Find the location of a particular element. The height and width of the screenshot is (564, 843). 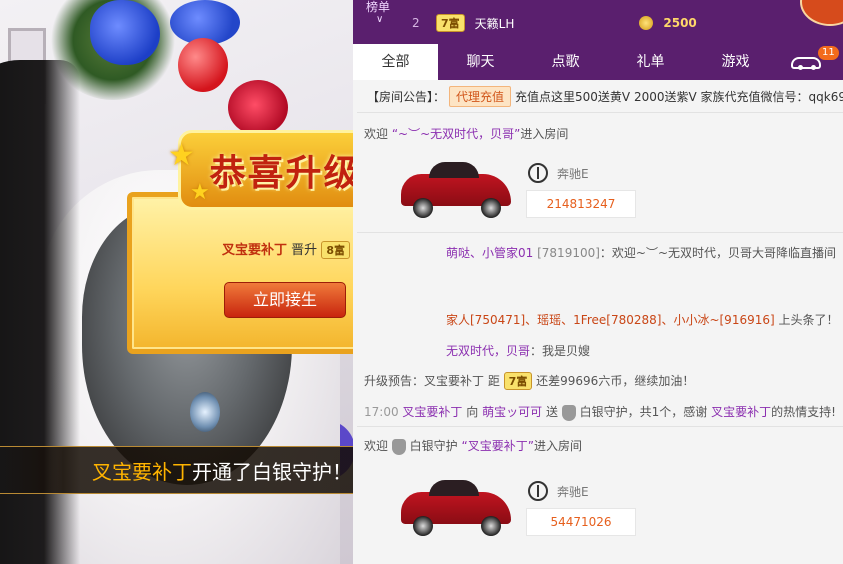

gift-send: 送 is located at coordinates (551, 412).